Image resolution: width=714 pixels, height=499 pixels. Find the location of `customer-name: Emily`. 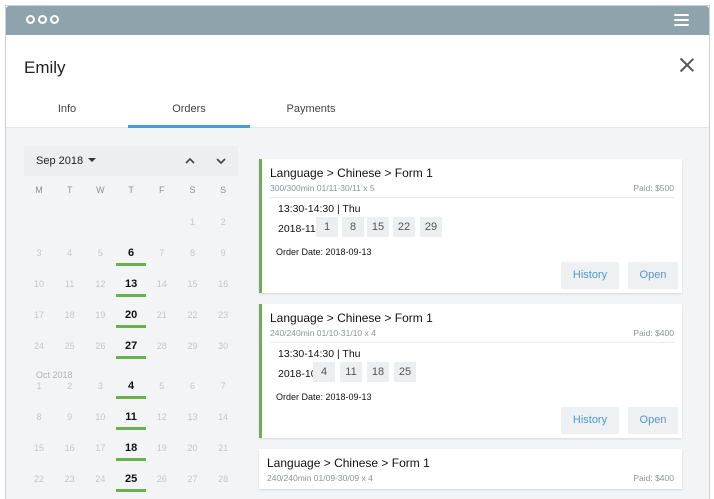

customer-name: Emily is located at coordinates (45, 67).